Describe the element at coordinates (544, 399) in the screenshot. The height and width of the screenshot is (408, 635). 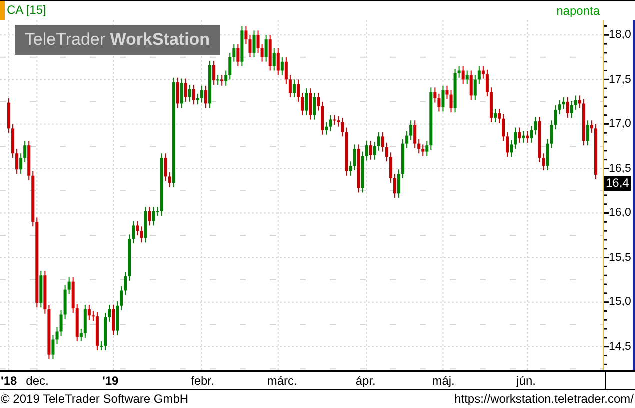
I see `website-url: https://workstation.teletrader.com/` at that location.